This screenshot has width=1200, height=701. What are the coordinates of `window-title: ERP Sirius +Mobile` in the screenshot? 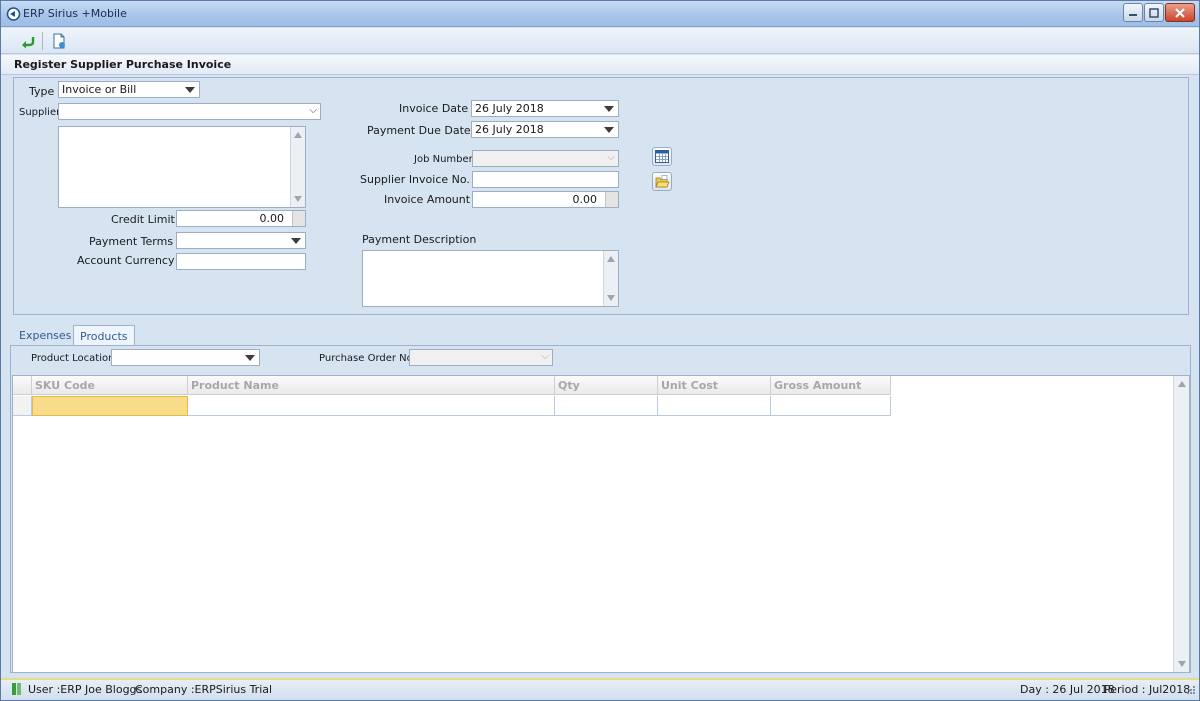 It's located at (75, 13).